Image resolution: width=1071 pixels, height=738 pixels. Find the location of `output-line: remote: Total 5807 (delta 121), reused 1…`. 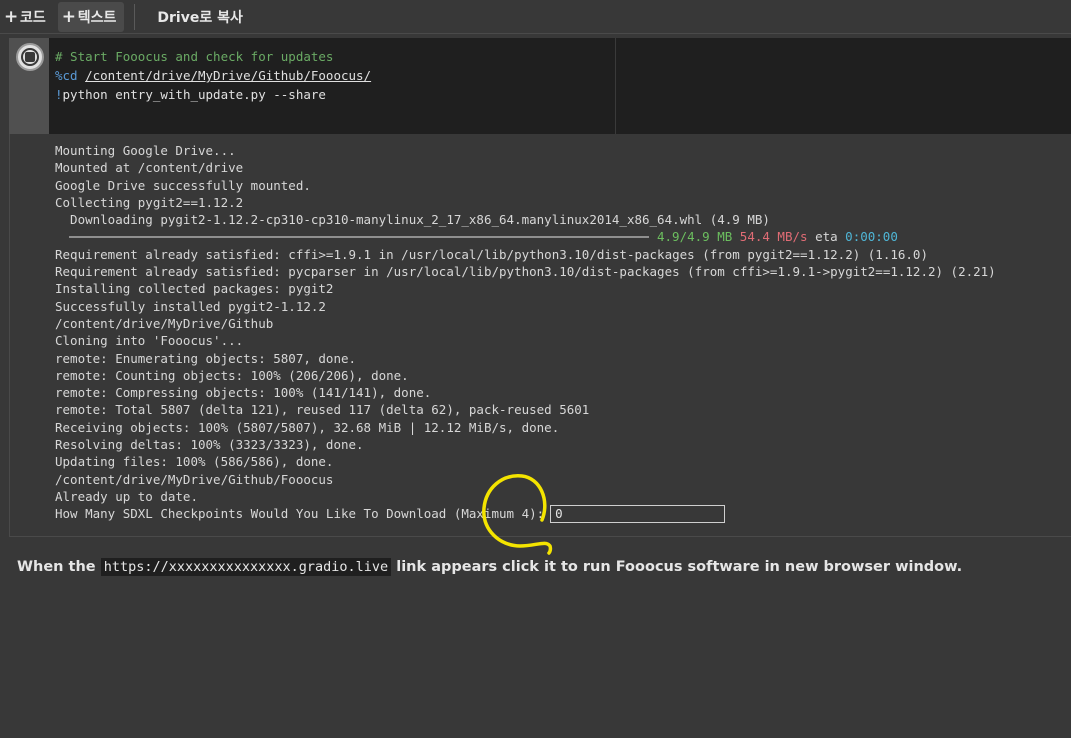

output-line: remote: Total 5807 (delta 121), reused 1… is located at coordinates (322, 410).